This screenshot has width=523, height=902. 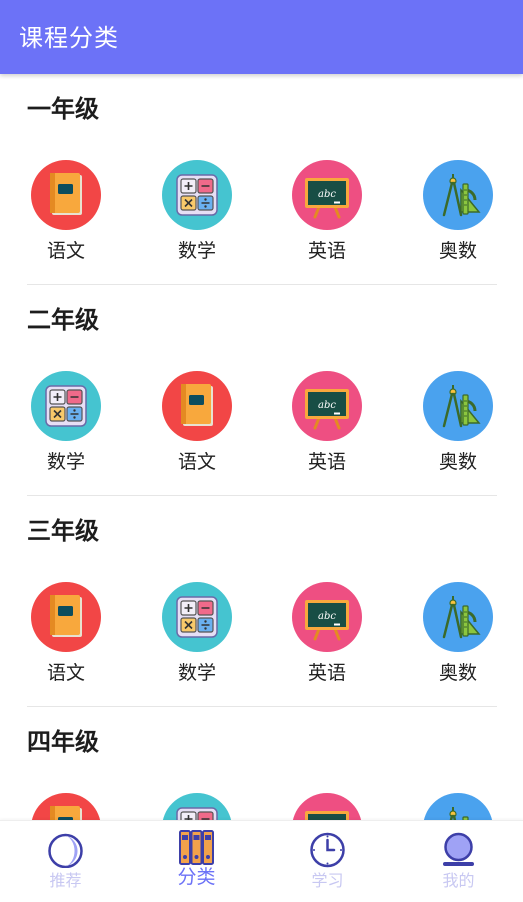 I want to click on bottom-nav: 推荐 分类 学习 我的, so click(x=261, y=861).